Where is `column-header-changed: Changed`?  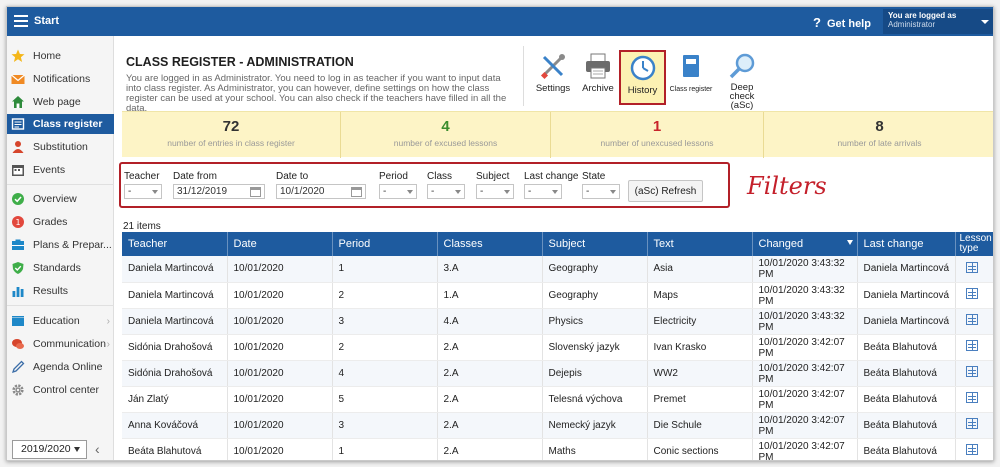
column-header-changed: Changed is located at coordinates (805, 244).